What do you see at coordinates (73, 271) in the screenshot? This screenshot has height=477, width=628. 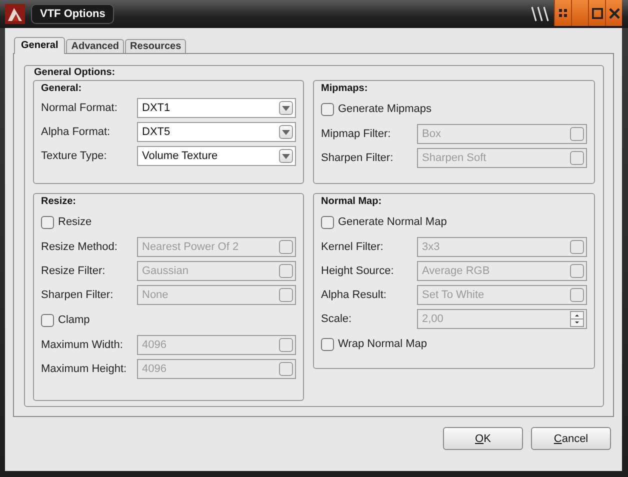 I see `field-label: Resize Filter:` at bounding box center [73, 271].